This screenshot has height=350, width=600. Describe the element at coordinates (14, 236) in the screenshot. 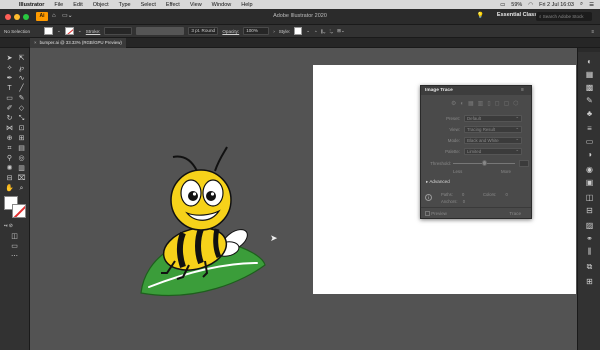

I see `draw-mode-icon: ◫` at that location.